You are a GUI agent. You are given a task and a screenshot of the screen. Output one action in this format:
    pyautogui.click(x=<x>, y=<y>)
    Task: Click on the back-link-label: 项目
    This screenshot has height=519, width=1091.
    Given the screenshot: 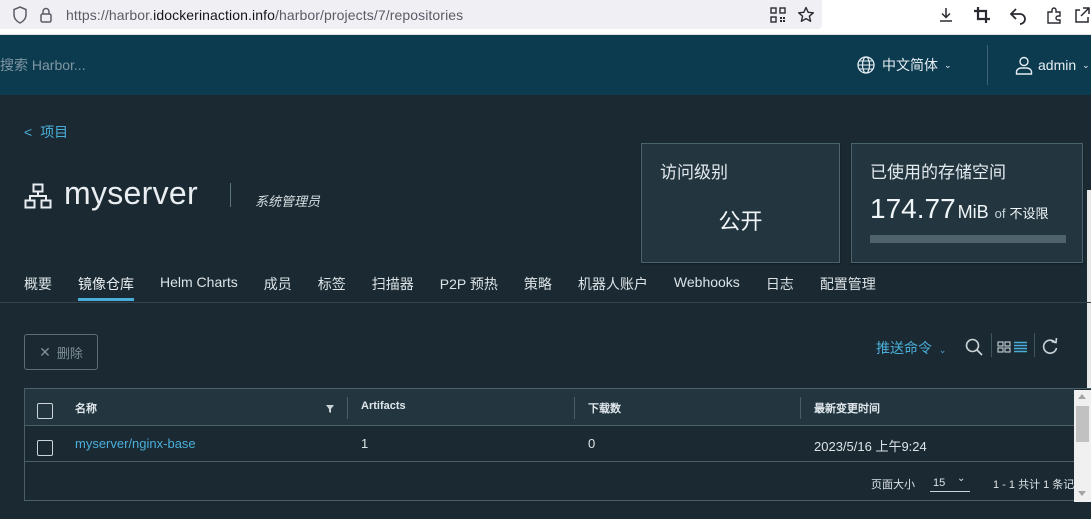 What is the action you would take?
    pyautogui.click(x=54, y=132)
    